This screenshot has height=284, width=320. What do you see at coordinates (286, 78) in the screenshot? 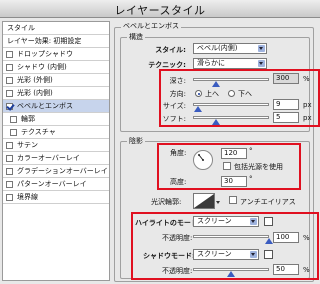
I see `depth-input: 300` at bounding box center [286, 78].